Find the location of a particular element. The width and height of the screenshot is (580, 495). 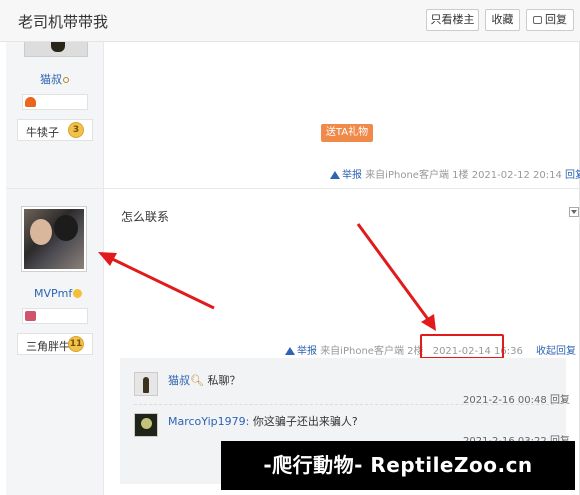

comment-username: MarcoYip1979 is located at coordinates (207, 421).